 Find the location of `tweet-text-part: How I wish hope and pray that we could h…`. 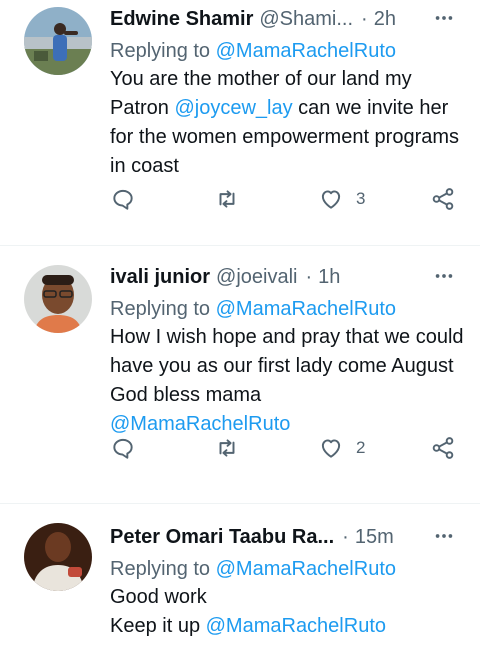

tweet-text-part: How I wish hope and pray that we could h… is located at coordinates (287, 366).